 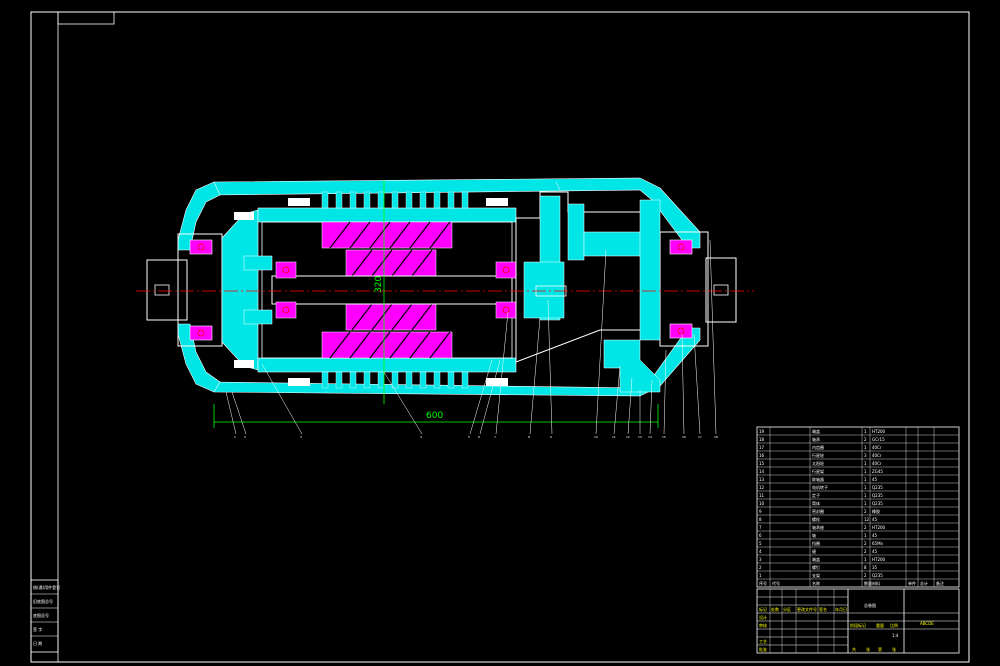 I want to click on svg-text: 10, so click(x=596, y=437).